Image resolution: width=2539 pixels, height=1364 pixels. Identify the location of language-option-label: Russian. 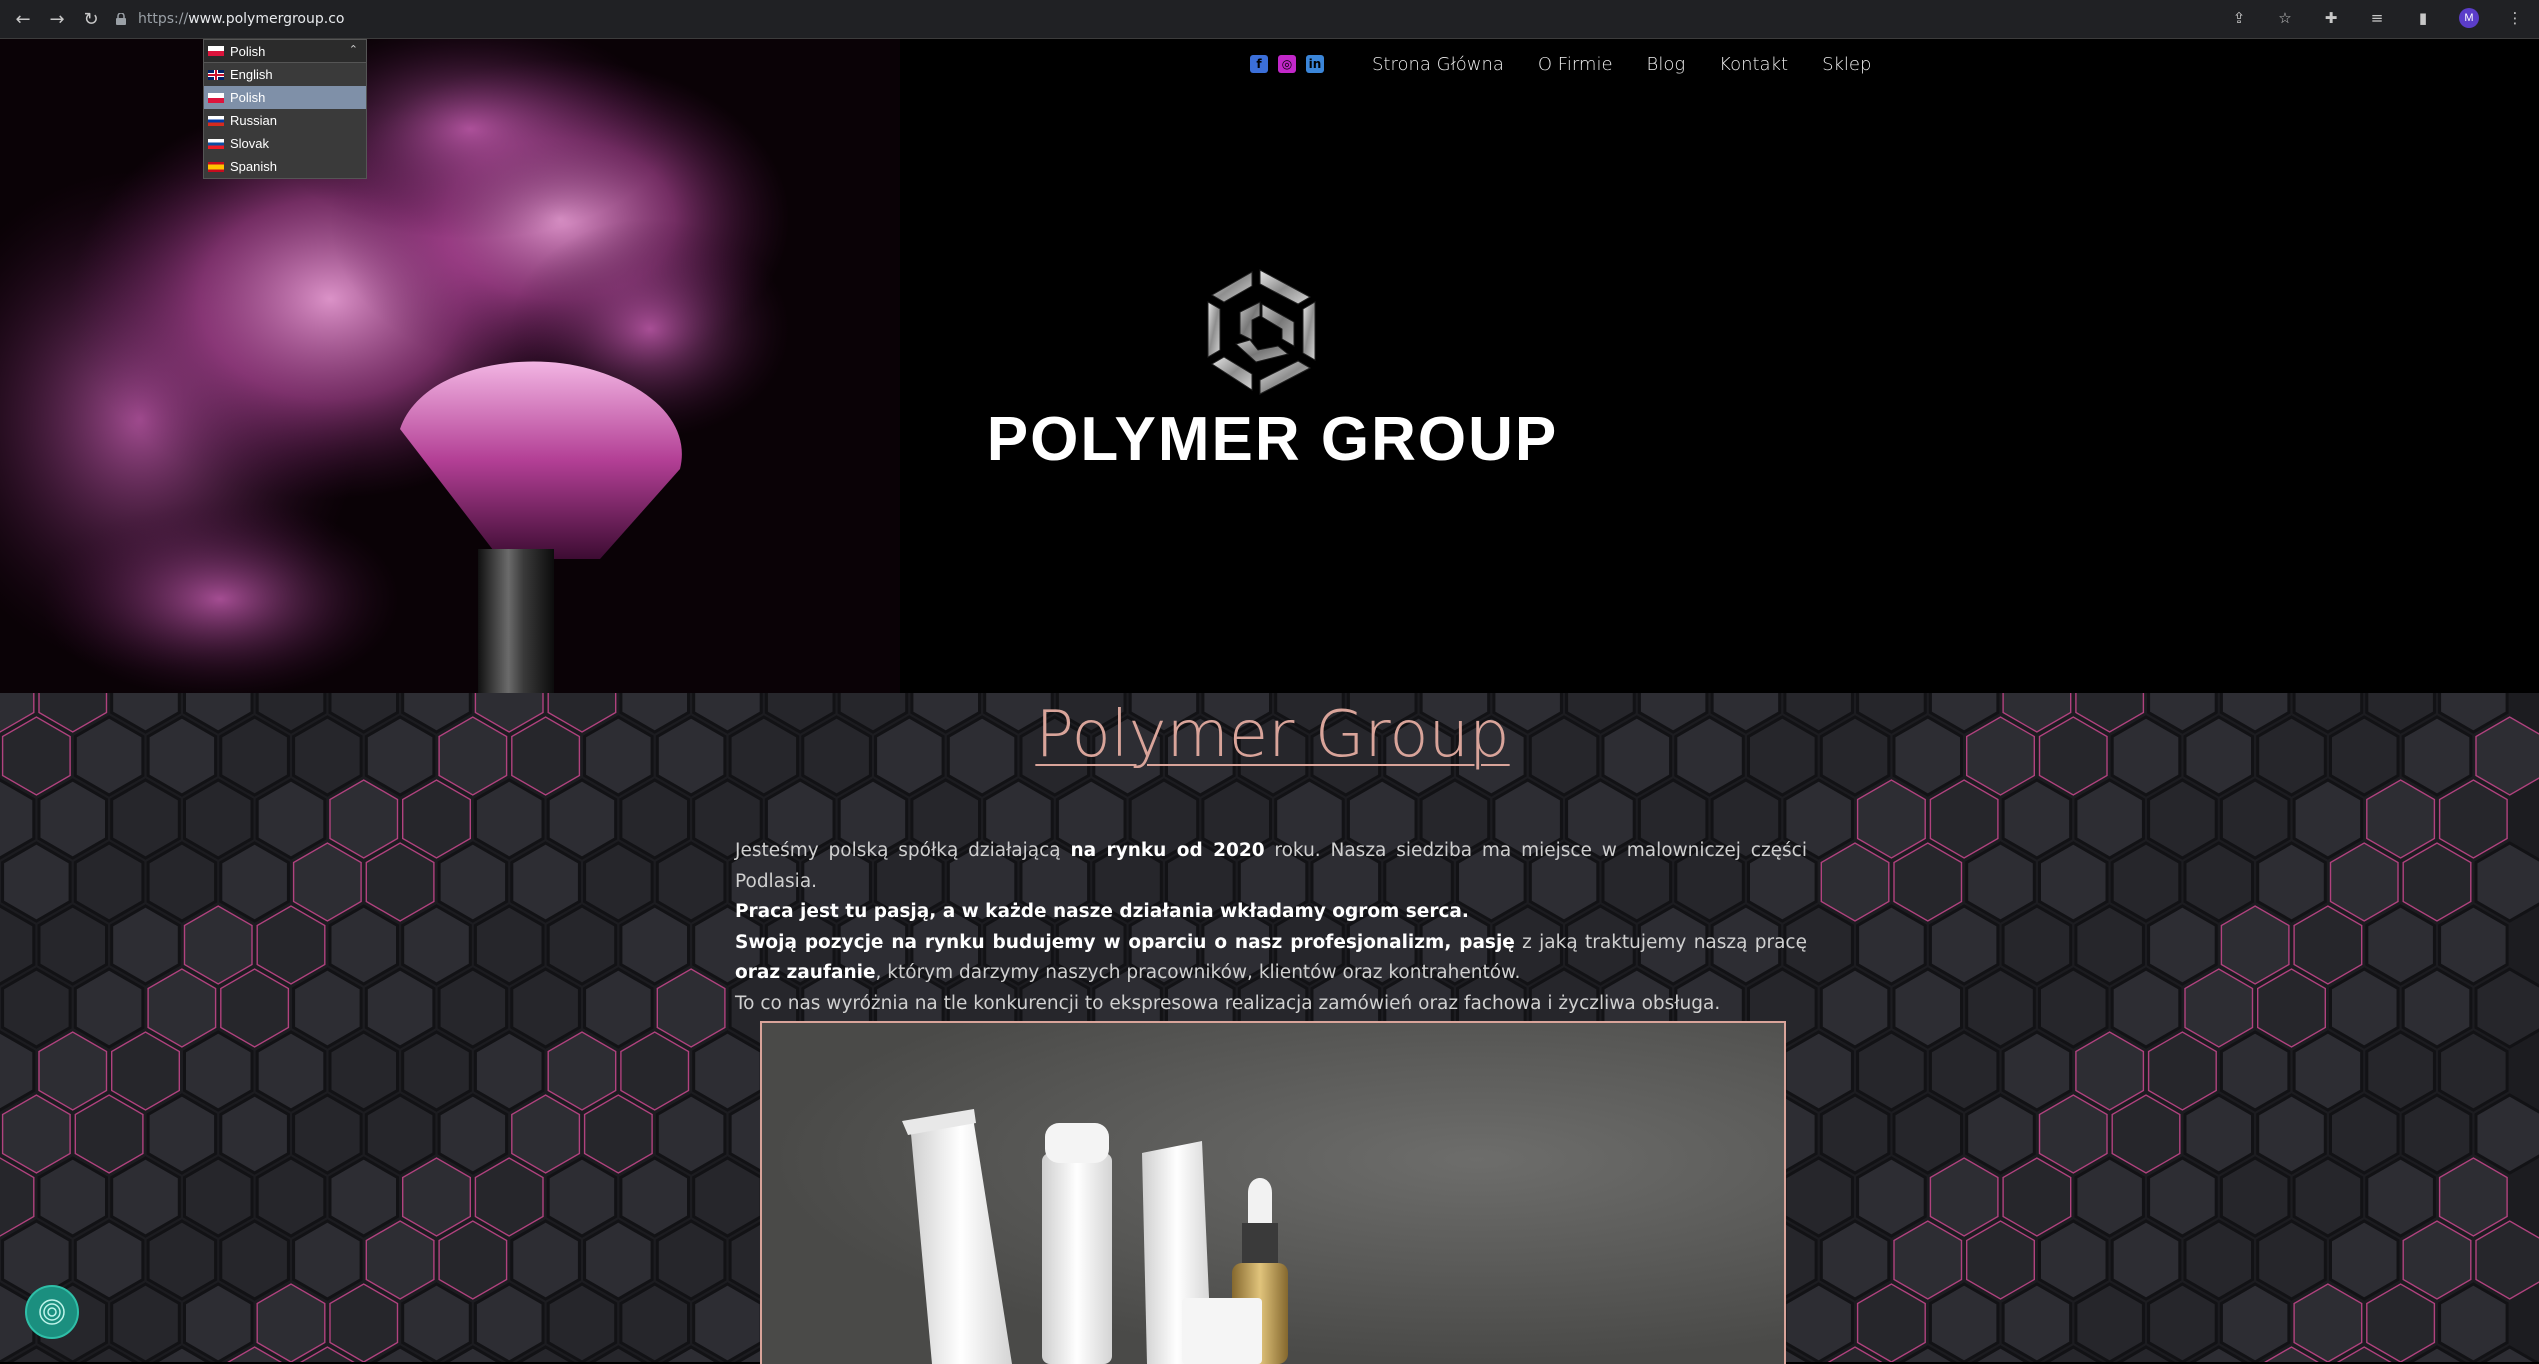
(253, 120).